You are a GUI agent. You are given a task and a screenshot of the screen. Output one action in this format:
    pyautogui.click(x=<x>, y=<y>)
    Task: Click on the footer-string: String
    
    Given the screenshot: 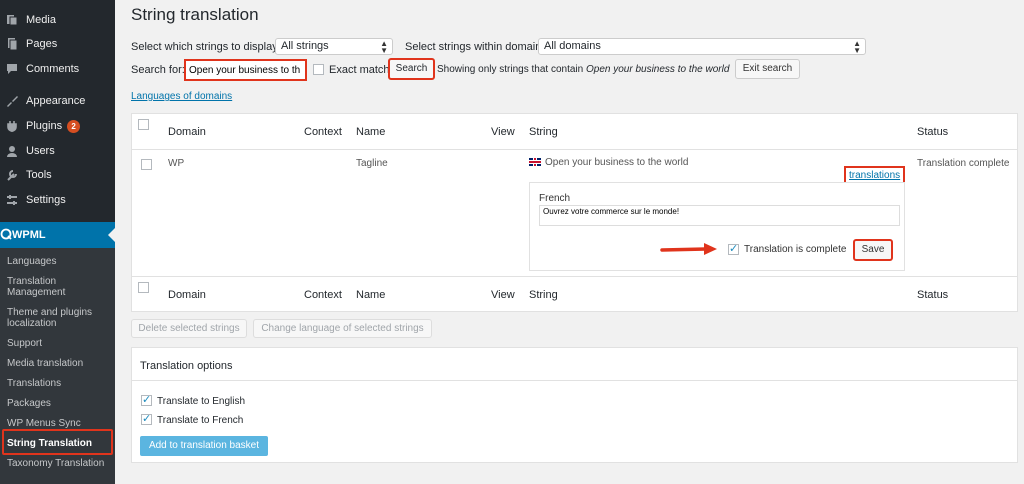 What is the action you would take?
    pyautogui.click(x=543, y=295)
    